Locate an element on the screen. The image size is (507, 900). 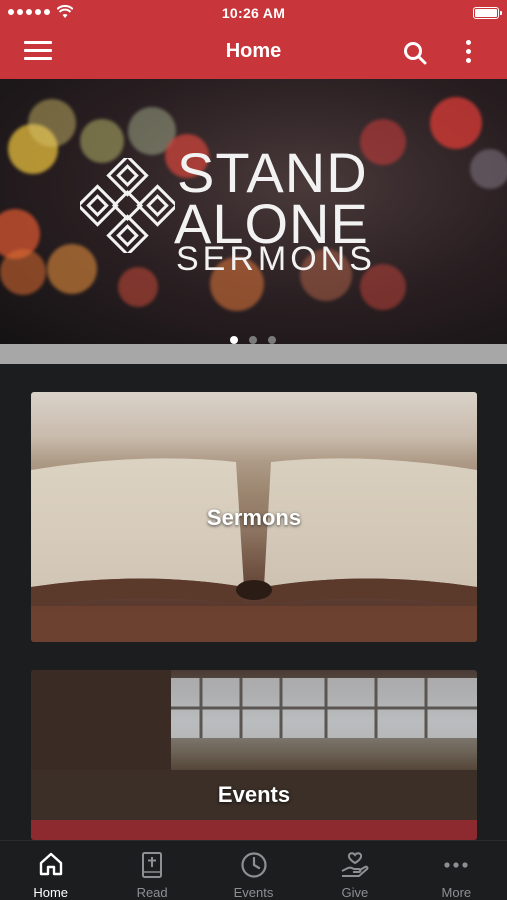
celtic-knot-logo-icon is located at coordinates (127, 205).